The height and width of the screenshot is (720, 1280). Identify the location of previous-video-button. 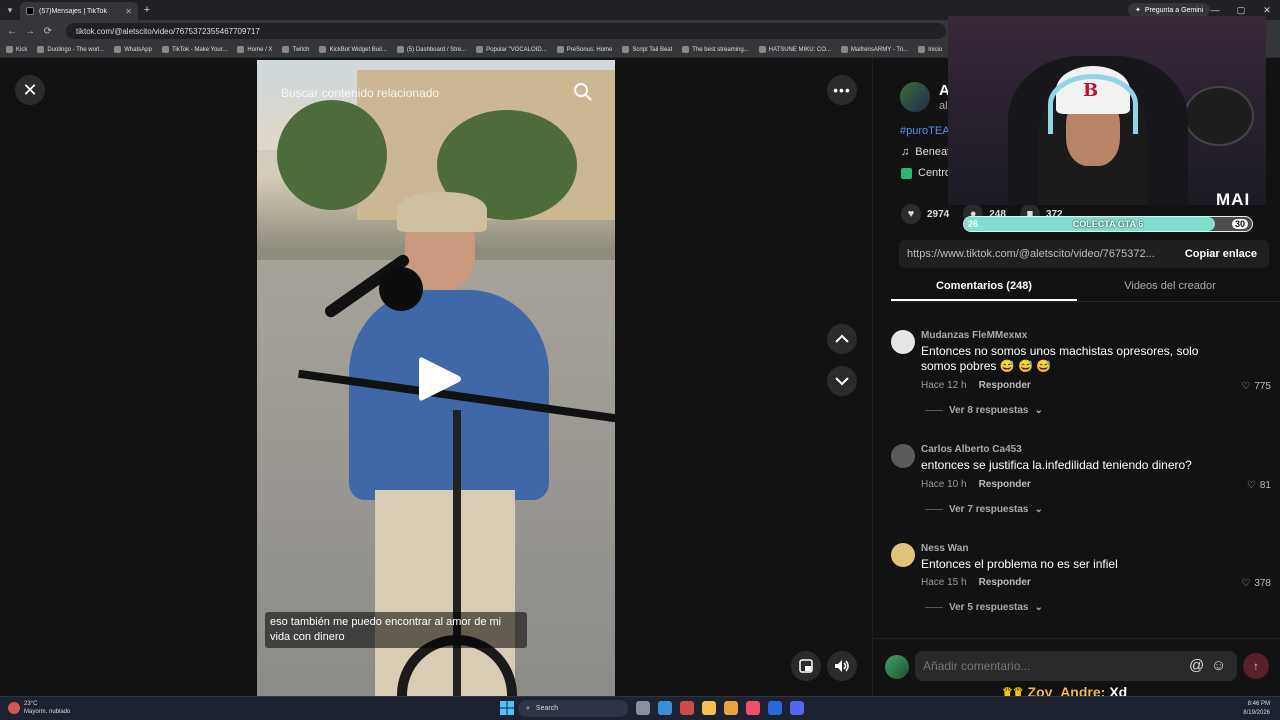
(842, 339).